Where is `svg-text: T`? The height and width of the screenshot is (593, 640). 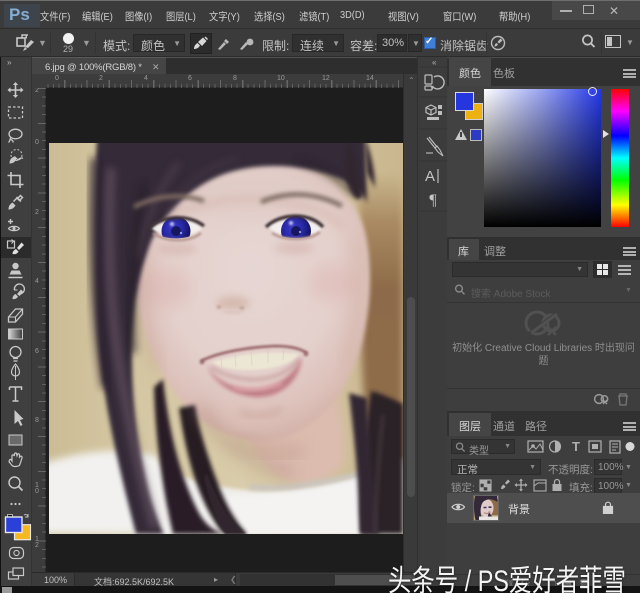
svg-text: T is located at coordinates (576, 446).